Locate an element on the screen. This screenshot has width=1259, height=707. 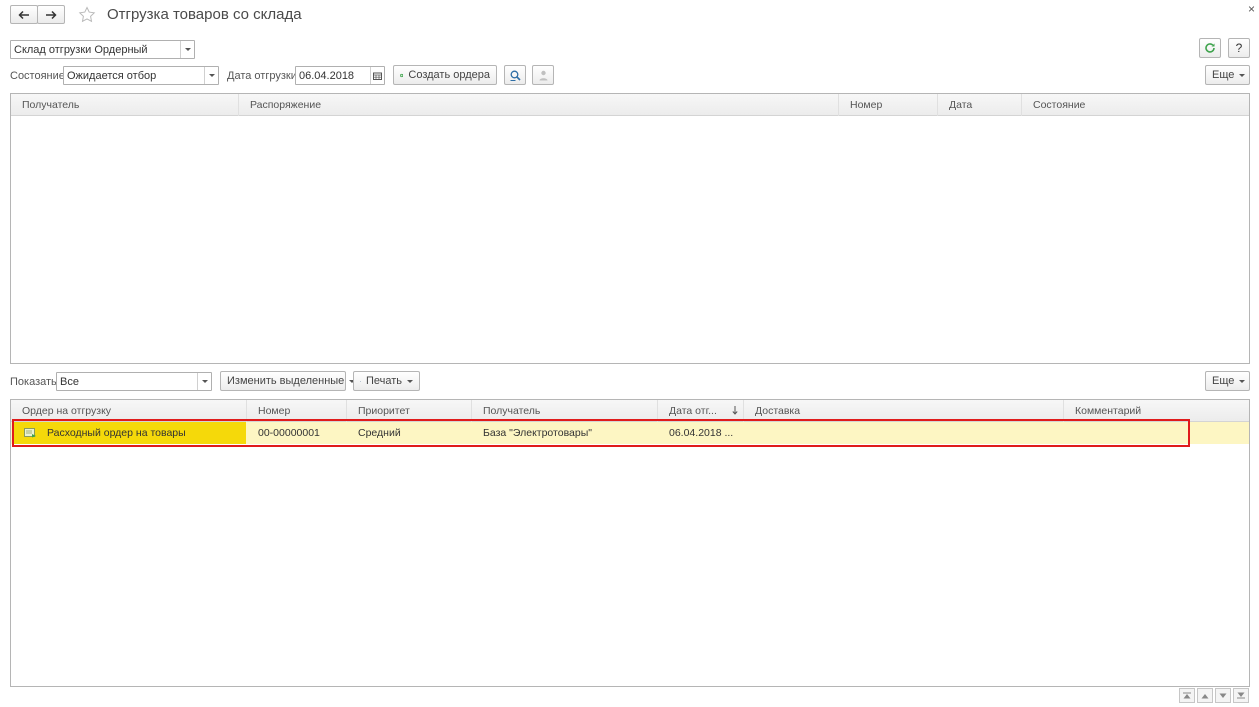
column-header: Получатель is located at coordinates (125, 105).